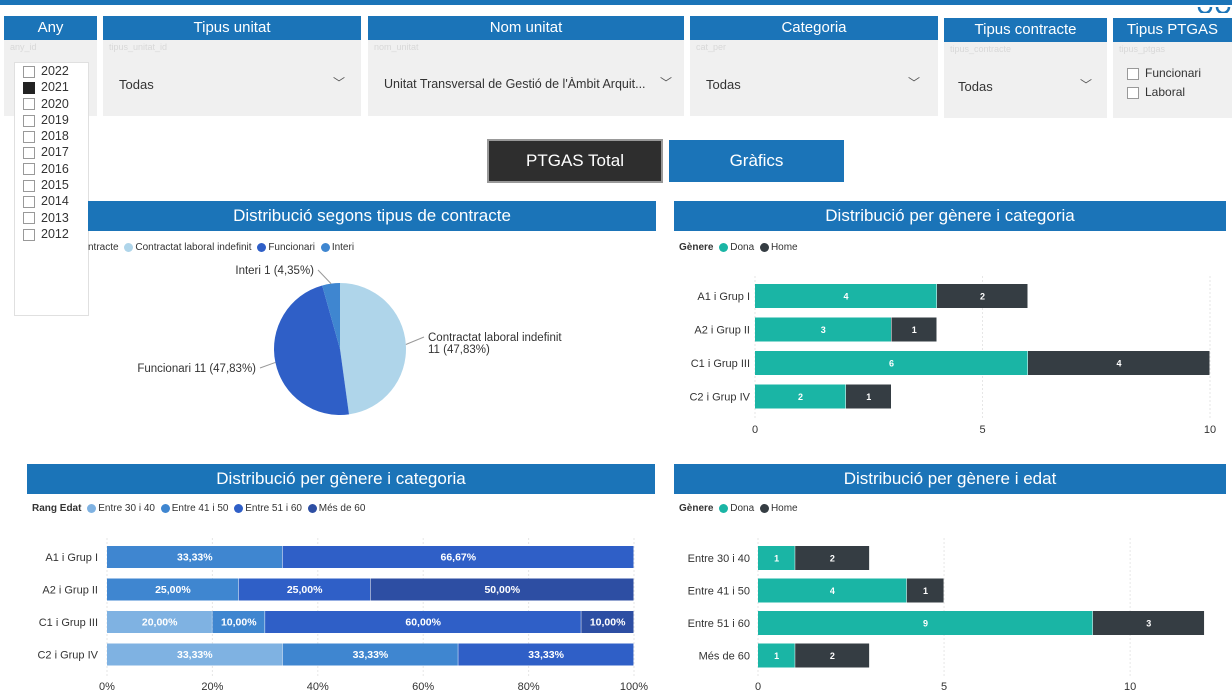  Describe the element at coordinates (55, 152) in the screenshot. I see `year-option-label: 2017` at that location.